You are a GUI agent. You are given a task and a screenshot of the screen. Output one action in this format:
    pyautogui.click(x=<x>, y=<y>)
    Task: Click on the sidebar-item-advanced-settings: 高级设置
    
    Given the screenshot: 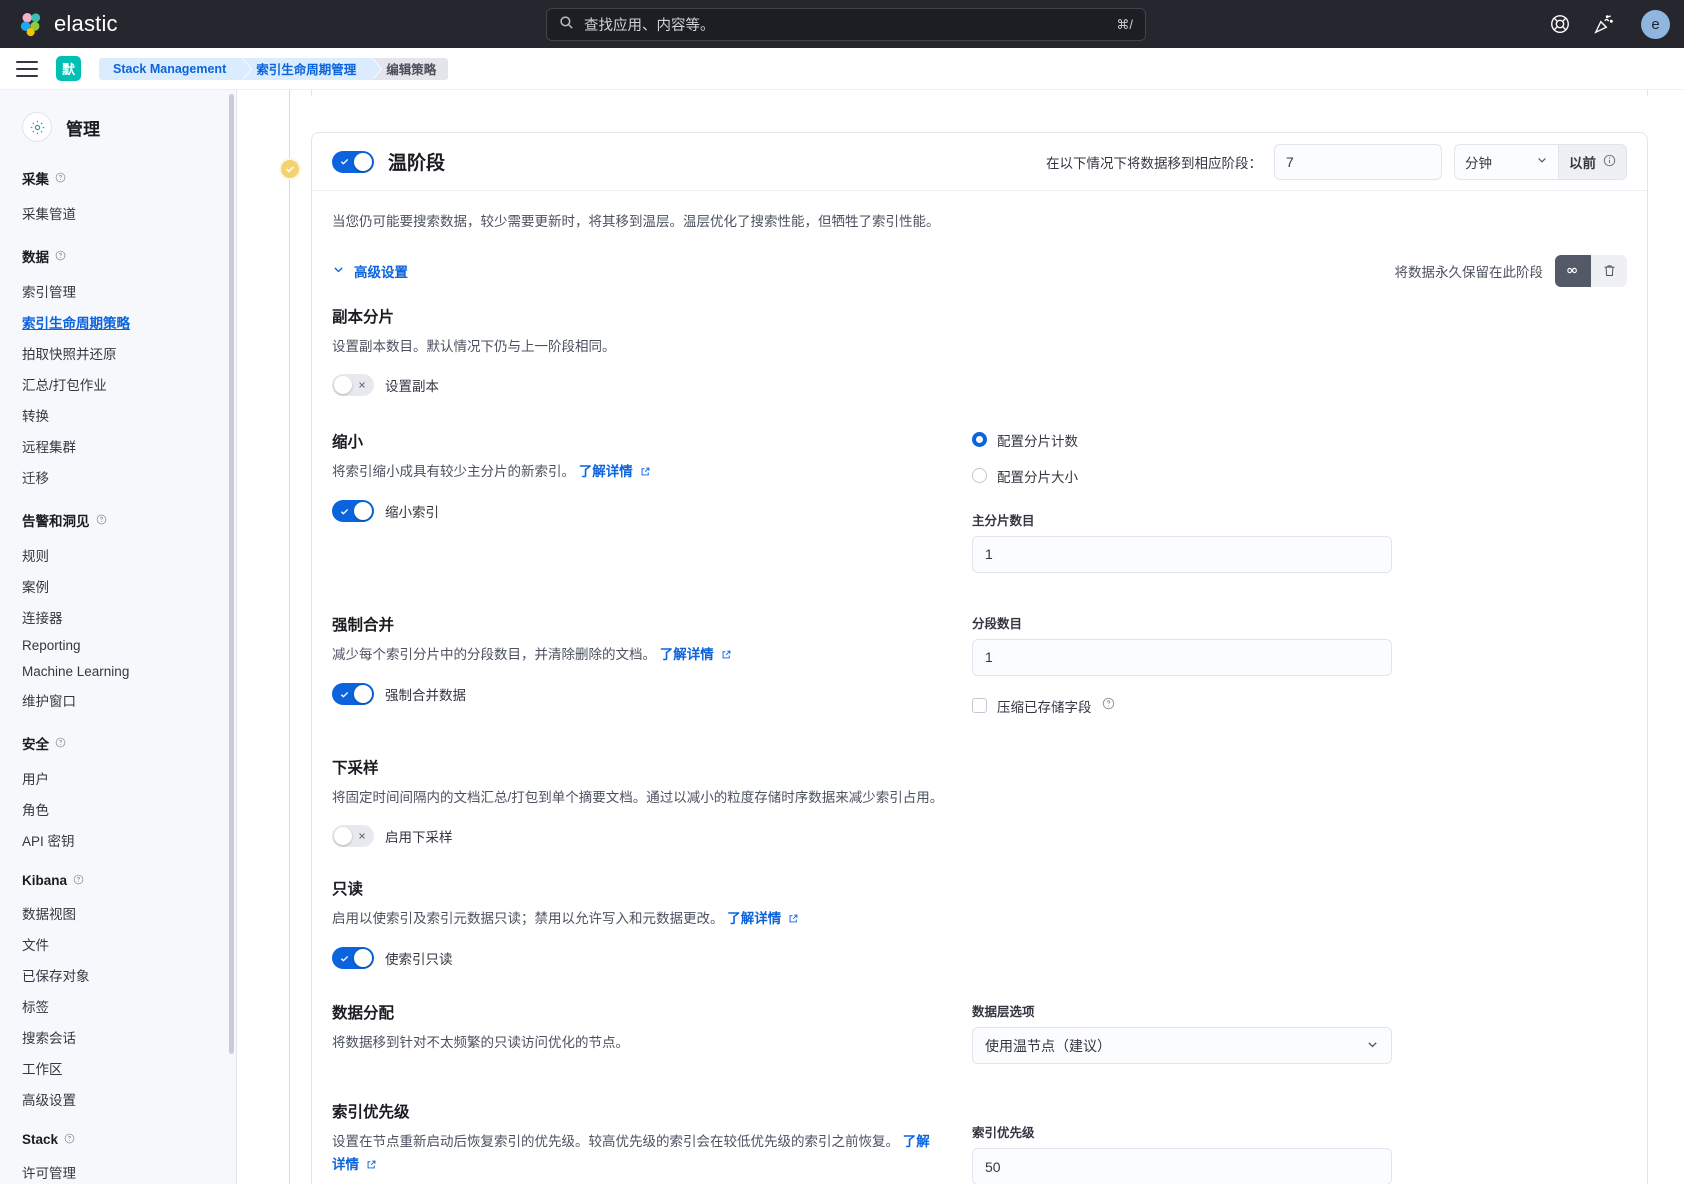 What is the action you would take?
    pyautogui.click(x=118, y=1098)
    